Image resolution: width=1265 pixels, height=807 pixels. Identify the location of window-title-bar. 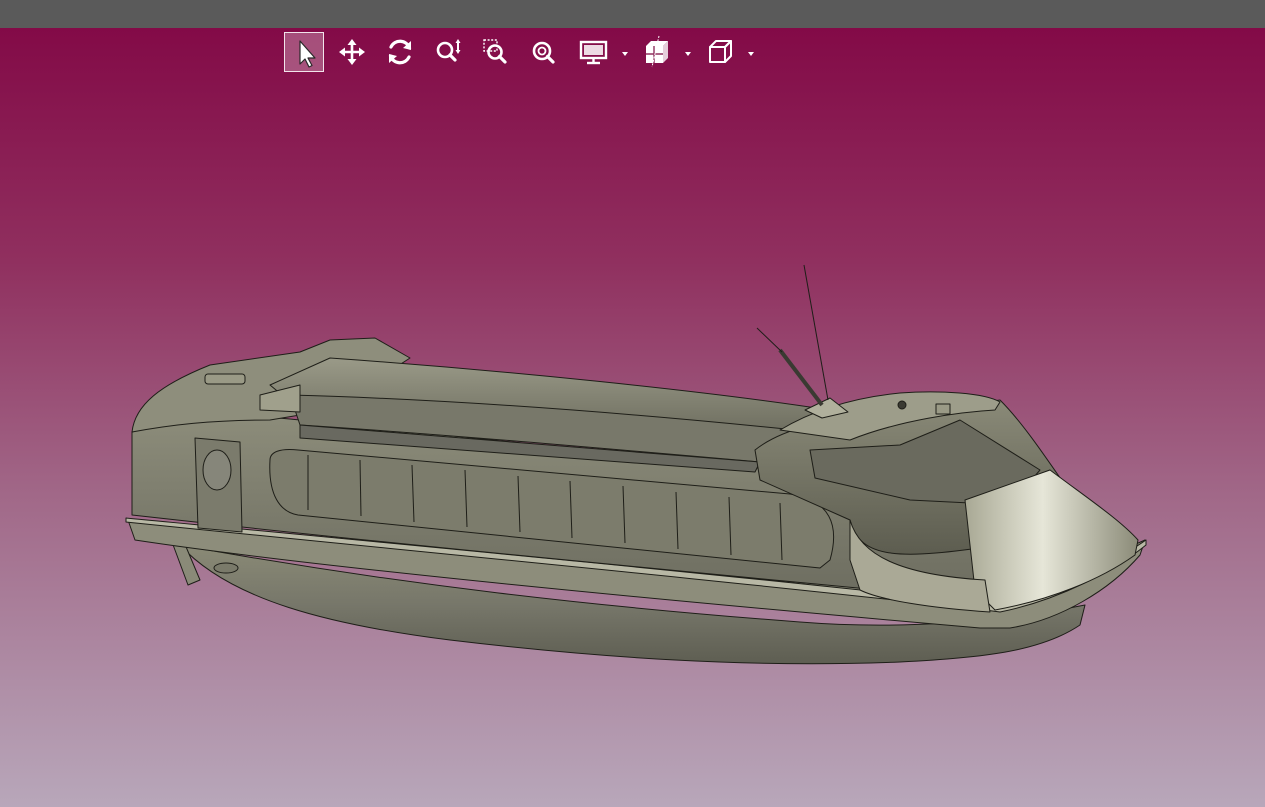
(632, 14).